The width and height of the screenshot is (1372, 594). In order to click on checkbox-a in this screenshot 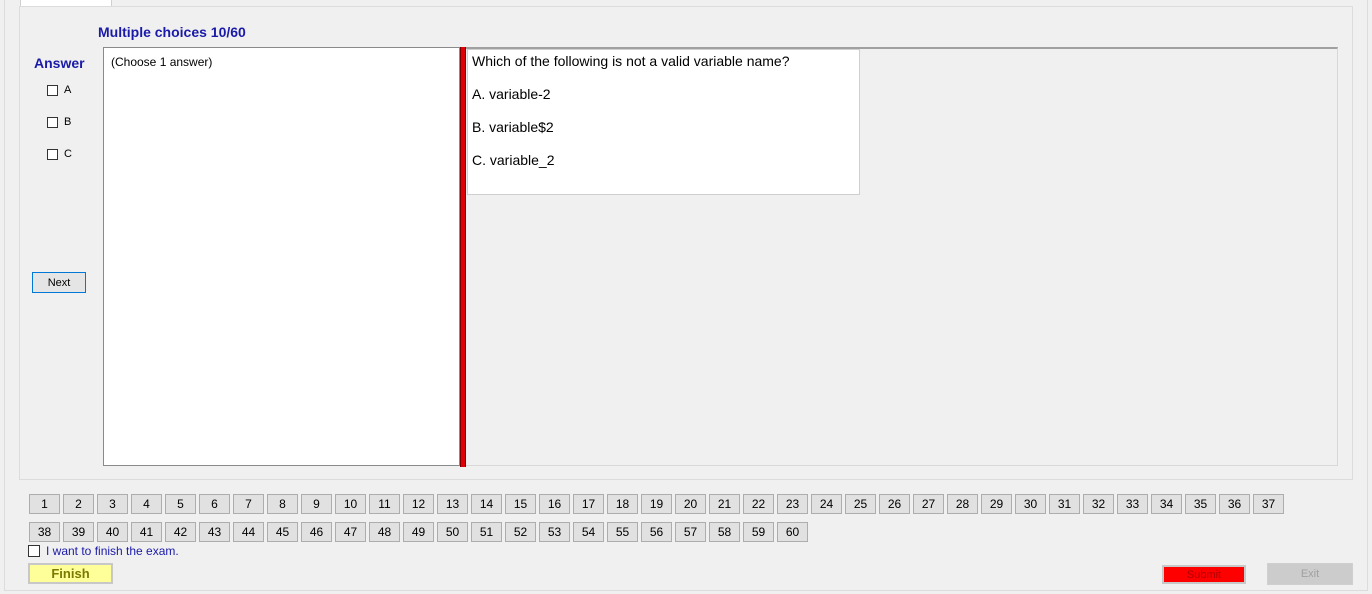, I will do `click(52, 90)`.